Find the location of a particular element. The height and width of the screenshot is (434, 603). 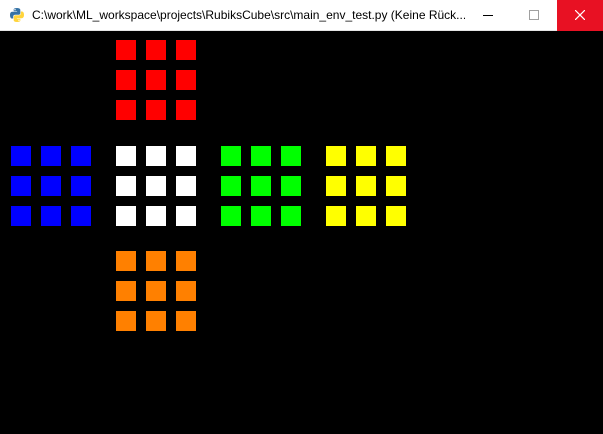

minimize-button is located at coordinates (488, 15).